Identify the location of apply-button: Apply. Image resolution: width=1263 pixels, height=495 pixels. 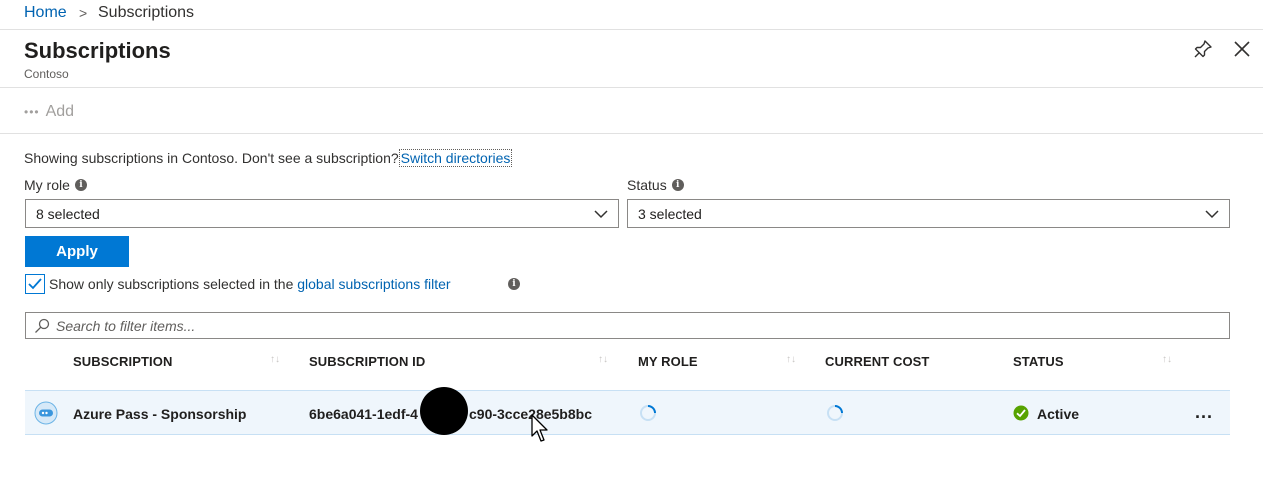
(77, 251).